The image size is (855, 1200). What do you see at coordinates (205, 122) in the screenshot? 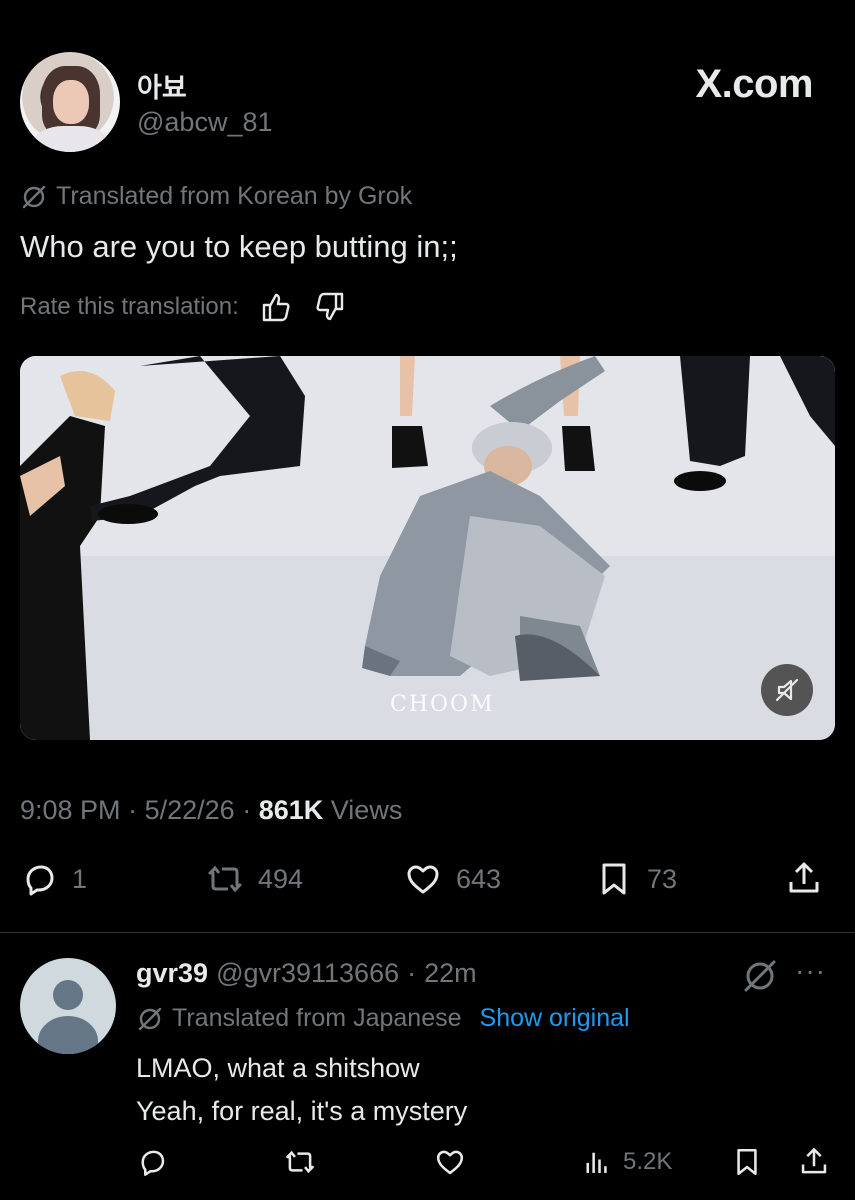
I see `author-handle: @abcw_81` at bounding box center [205, 122].